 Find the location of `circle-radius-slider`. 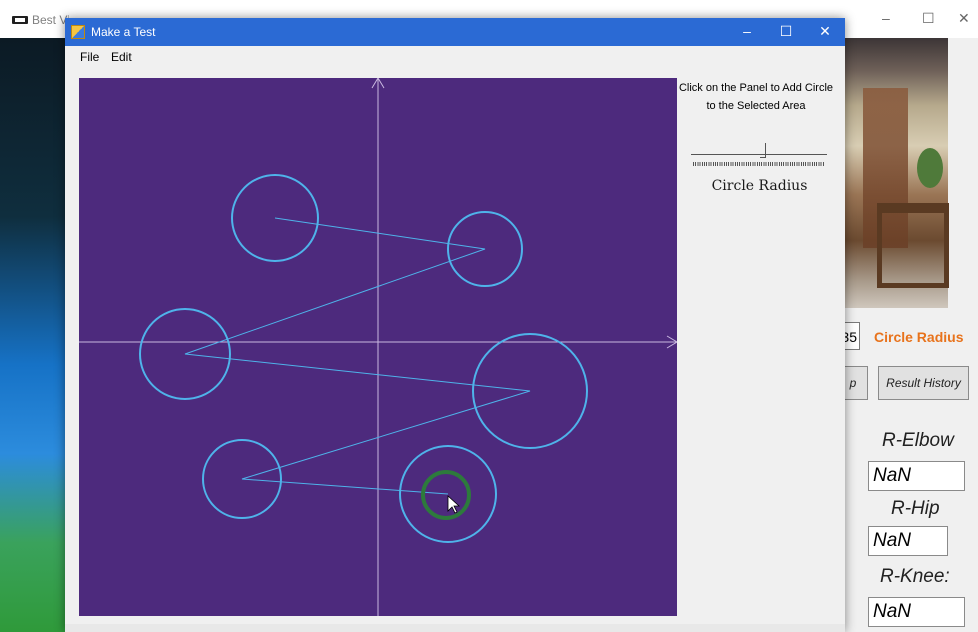

circle-radius-slider is located at coordinates (759, 158).